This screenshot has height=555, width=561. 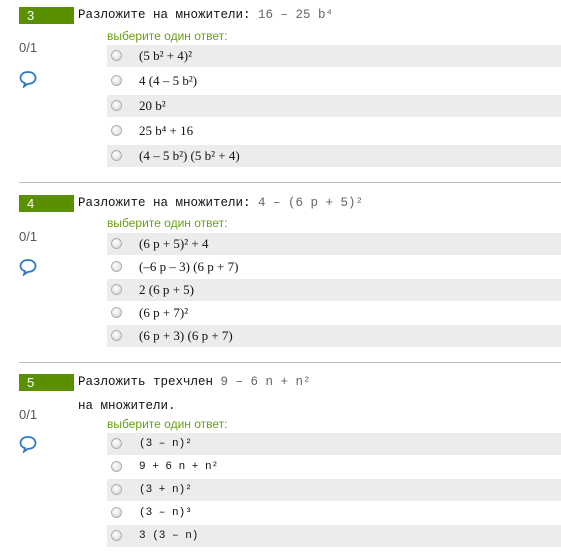 I want to click on option-label: 2 (6 p + 5), so click(x=166, y=289).